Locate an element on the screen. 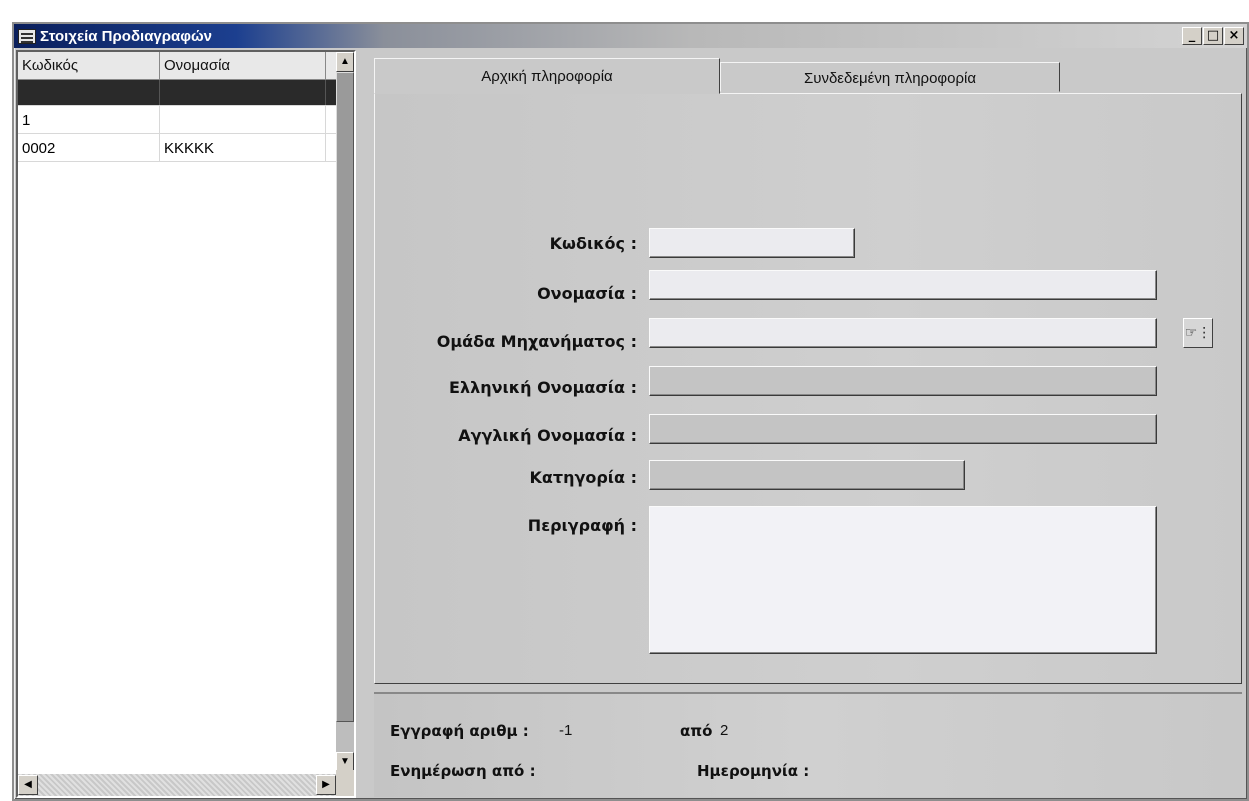  tab-basic-info: Αρχική πληροφορία is located at coordinates (547, 76).